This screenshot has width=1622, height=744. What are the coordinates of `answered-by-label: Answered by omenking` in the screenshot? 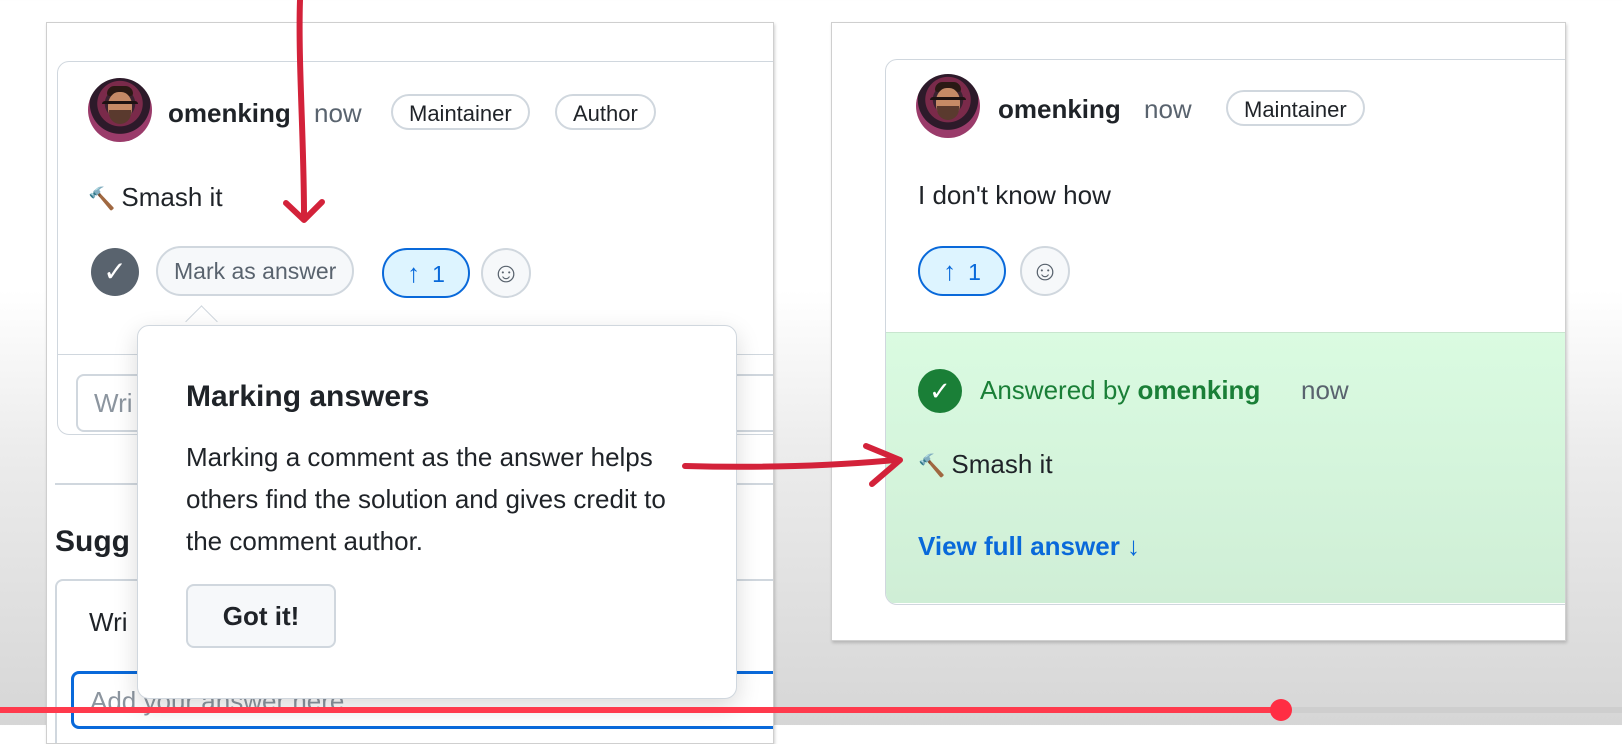 It's located at (1120, 390).